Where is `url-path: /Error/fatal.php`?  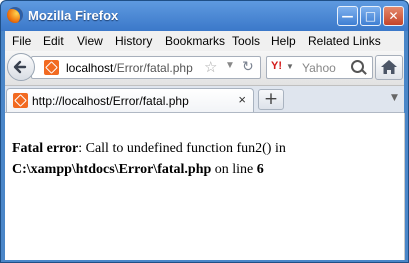 url-path: /Error/fatal.php is located at coordinates (153, 68).